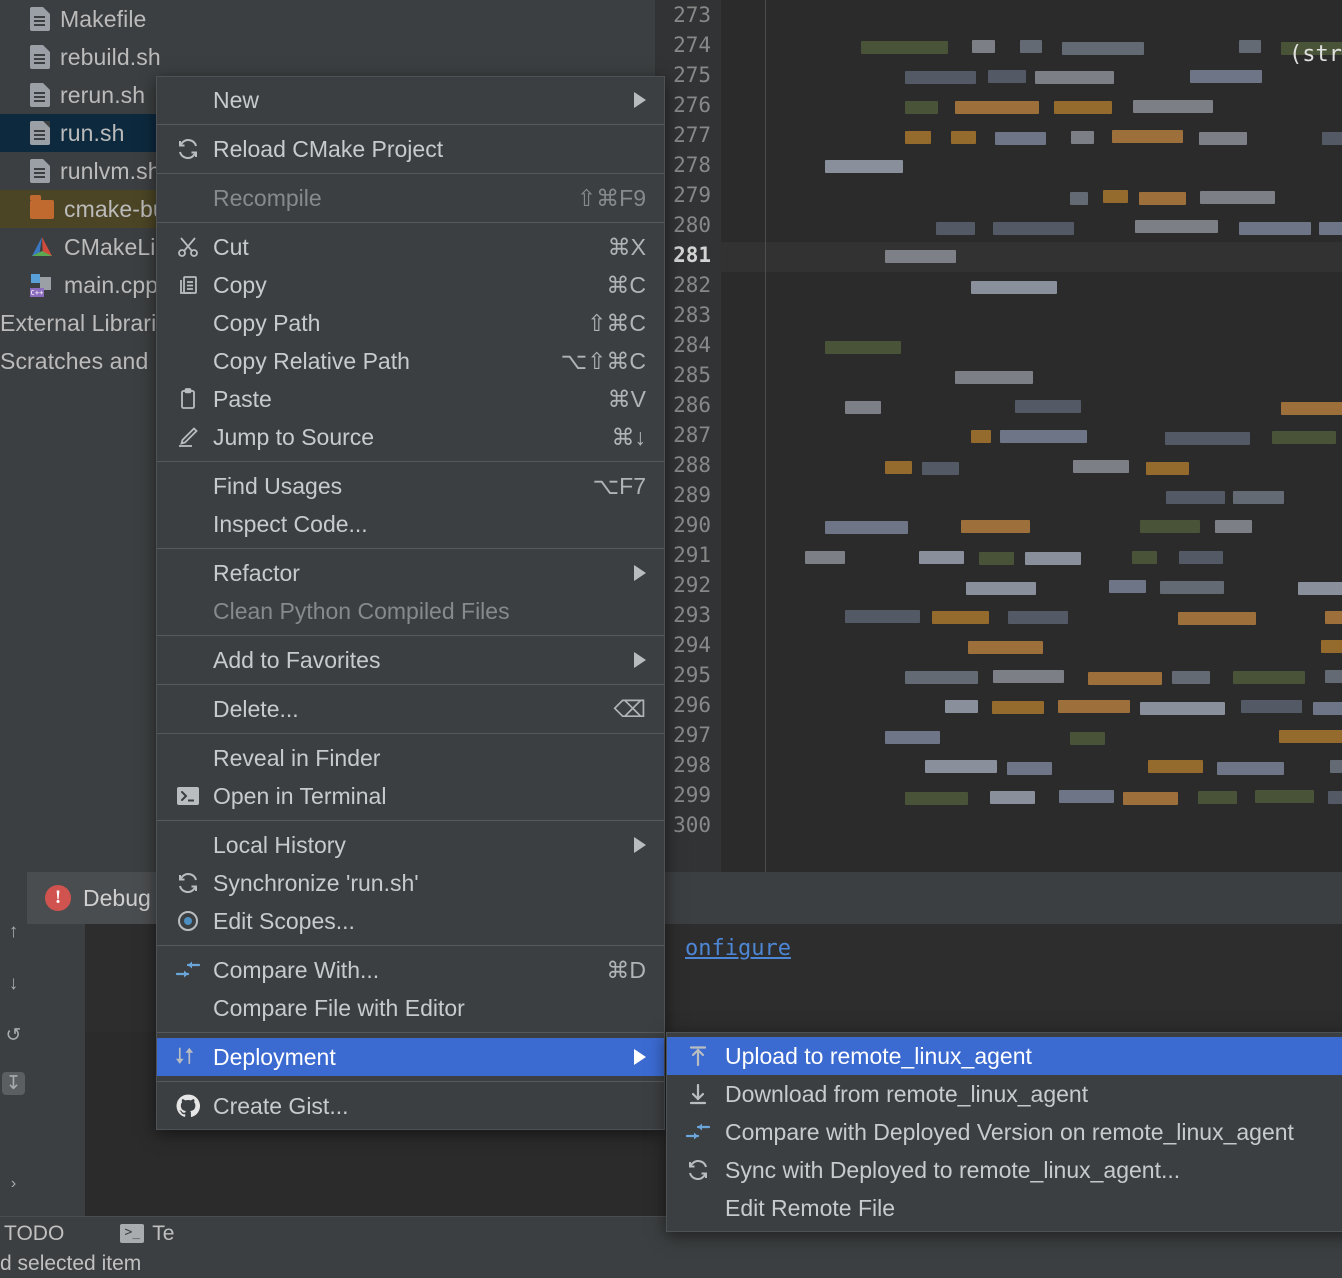 The height and width of the screenshot is (1278, 1342). What do you see at coordinates (603, 360) in the screenshot?
I see `menu-item-shortcut: ⌥⇧⌘C` at bounding box center [603, 360].